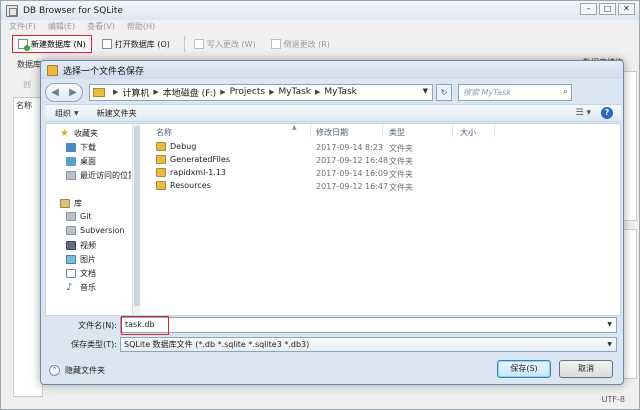 Image resolution: width=640 pixels, height=410 pixels. I want to click on column-header-name: 名称, so click(164, 132).